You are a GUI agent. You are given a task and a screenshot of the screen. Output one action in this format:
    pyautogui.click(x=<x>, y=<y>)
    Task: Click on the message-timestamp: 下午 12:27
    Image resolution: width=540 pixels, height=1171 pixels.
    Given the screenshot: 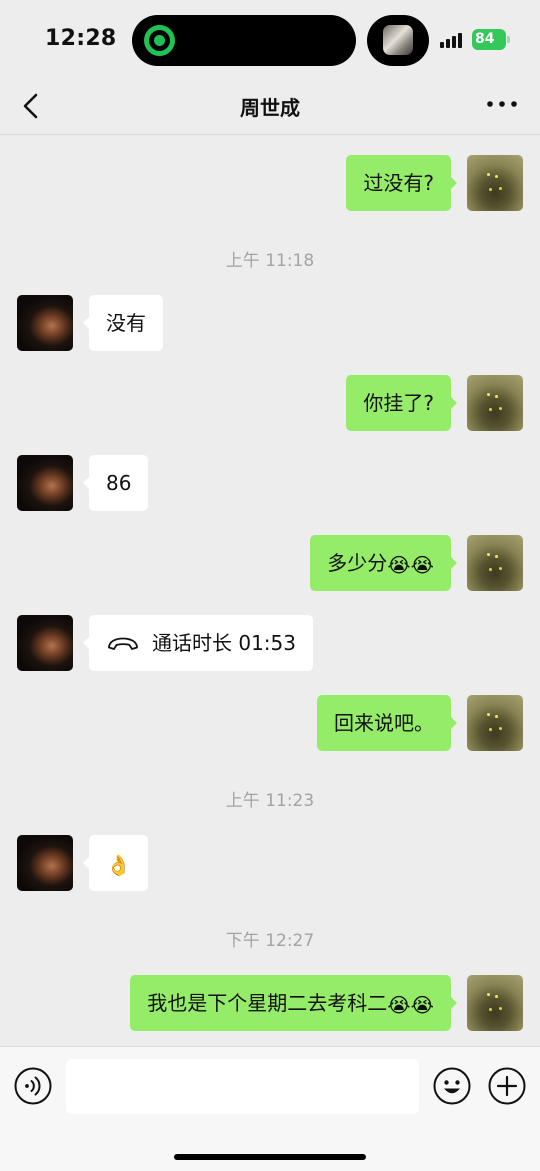 What is the action you would take?
    pyautogui.click(x=270, y=941)
    